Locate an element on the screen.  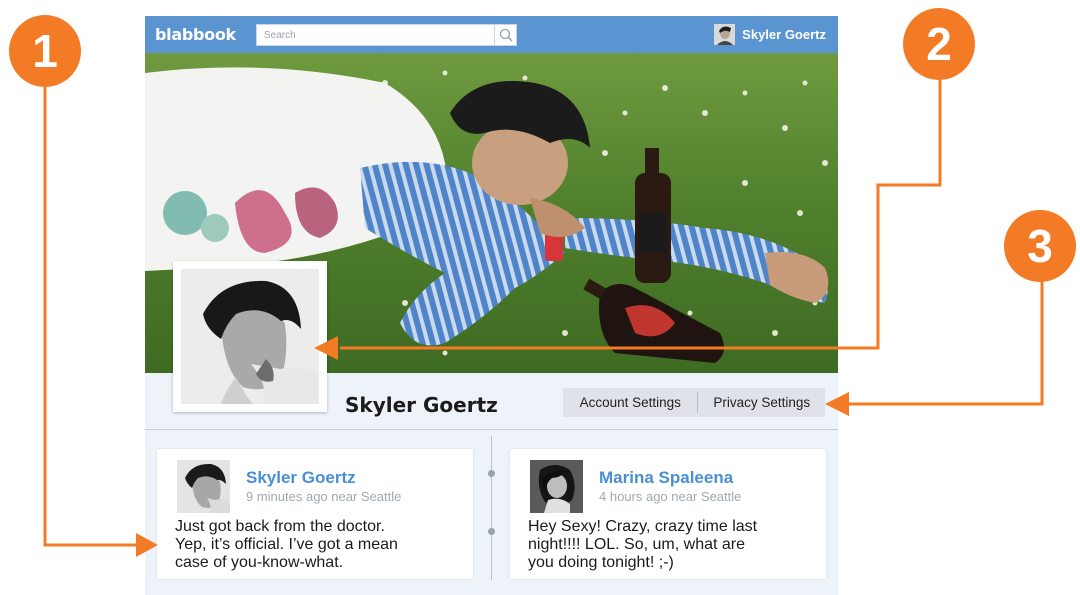
callout-3-arrowhead is located at coordinates (837, 404).